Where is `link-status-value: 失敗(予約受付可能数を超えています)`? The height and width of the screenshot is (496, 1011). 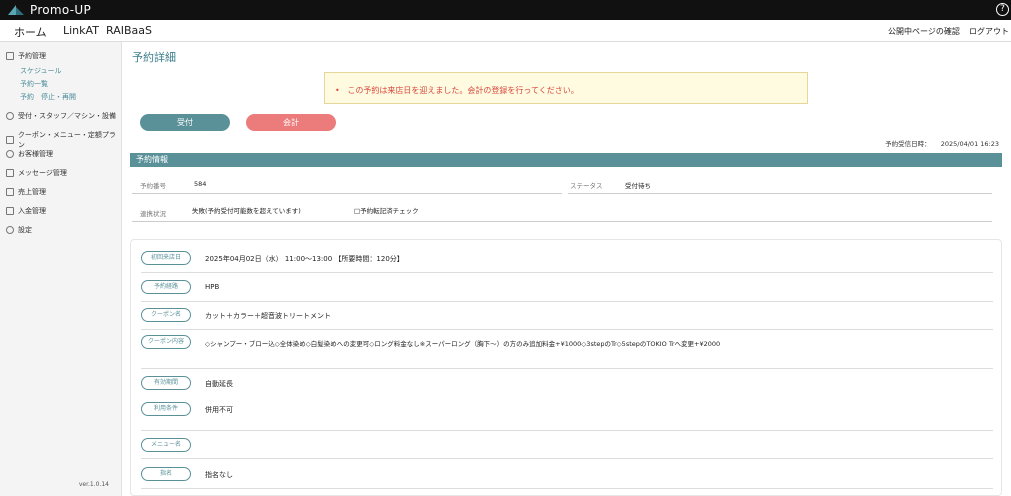 link-status-value: 失敗(予約受付可能数を超えています) is located at coordinates (246, 211).